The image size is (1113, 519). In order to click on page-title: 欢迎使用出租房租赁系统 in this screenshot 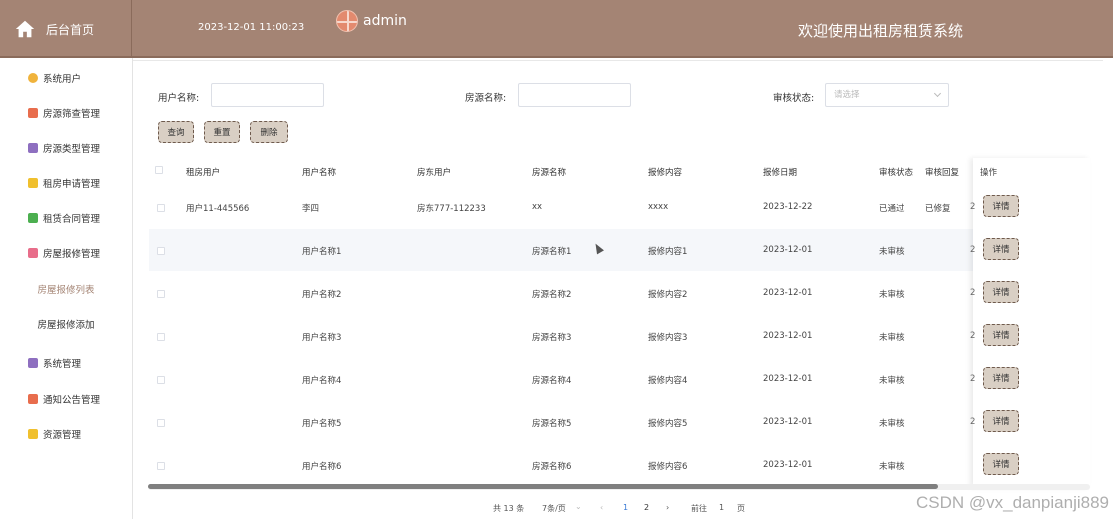, I will do `click(880, 31)`.